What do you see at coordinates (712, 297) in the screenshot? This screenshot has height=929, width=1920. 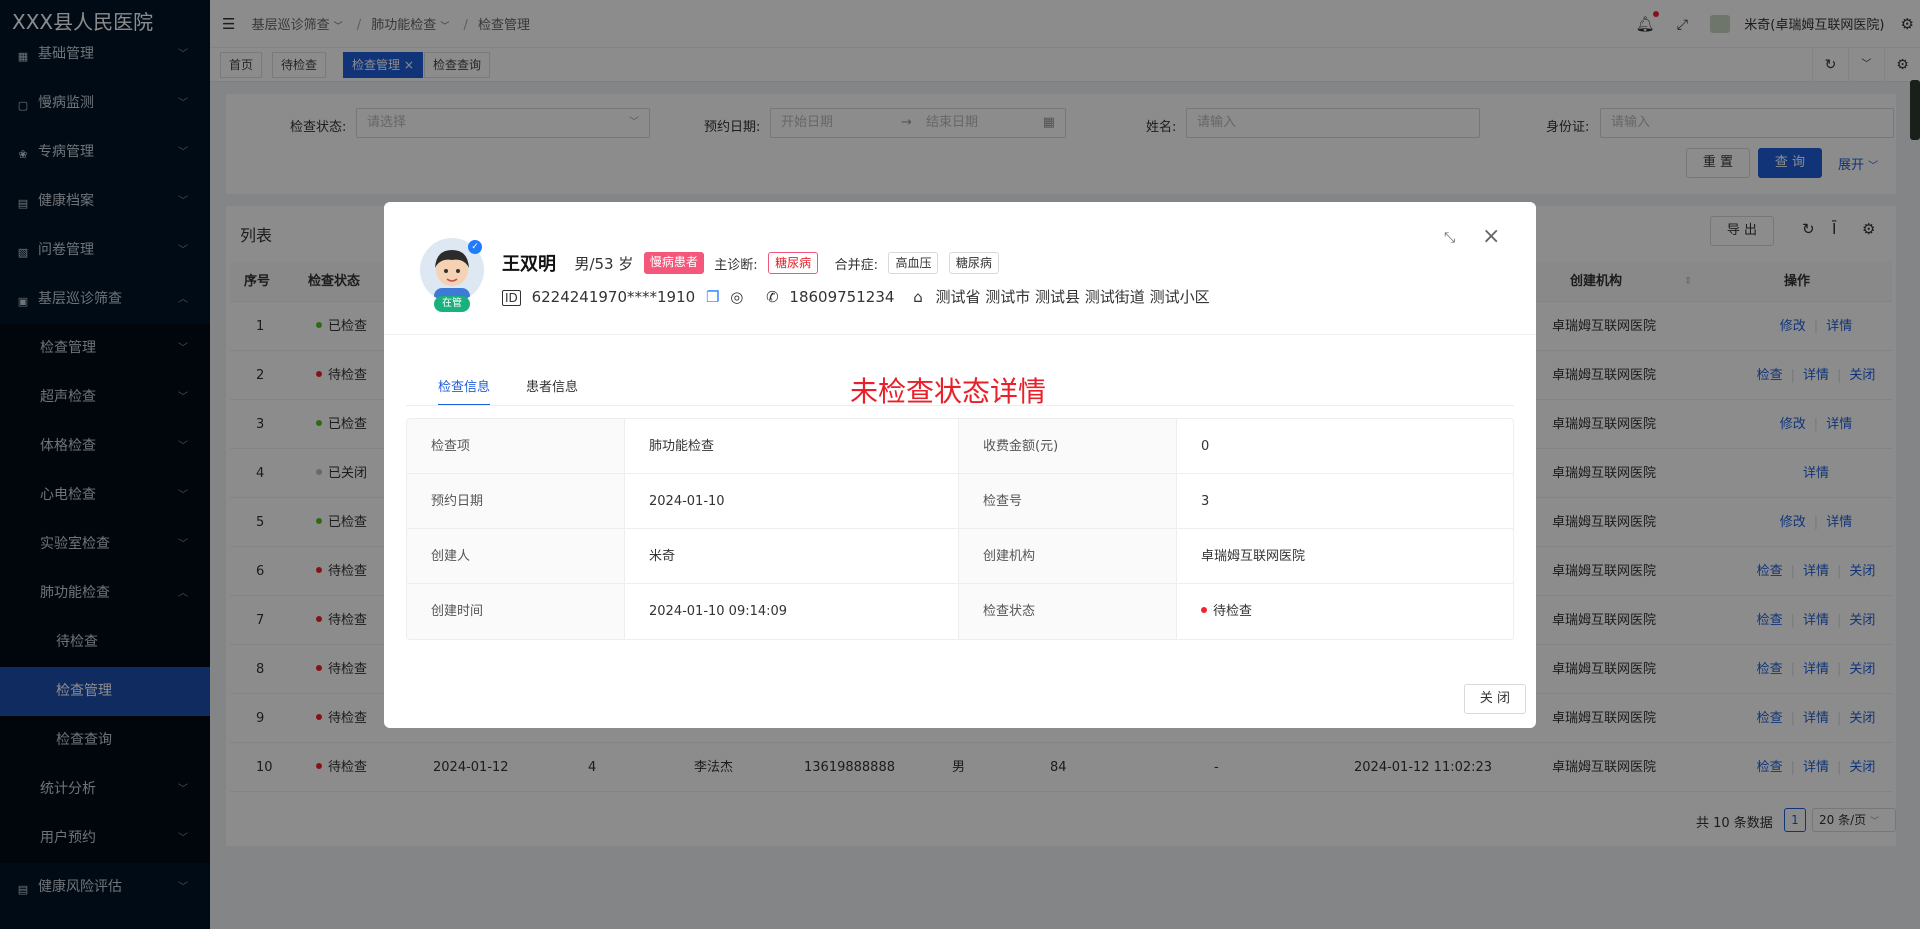 I see `copy-icon: ❐` at bounding box center [712, 297].